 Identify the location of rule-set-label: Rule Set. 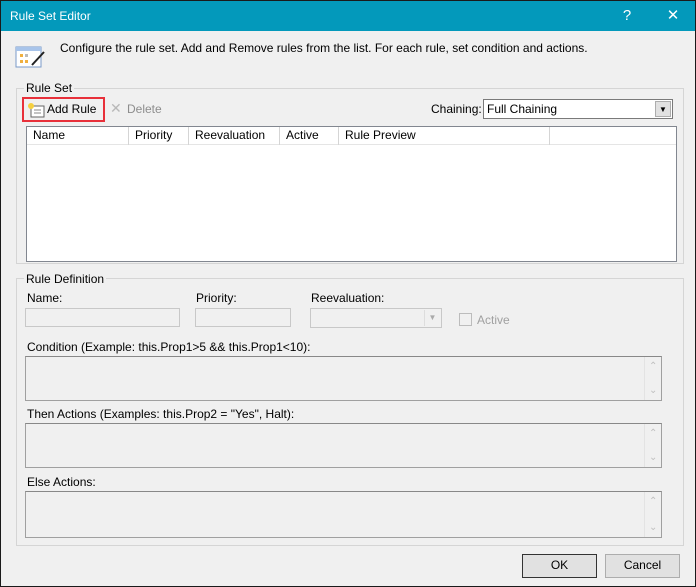
(49, 88).